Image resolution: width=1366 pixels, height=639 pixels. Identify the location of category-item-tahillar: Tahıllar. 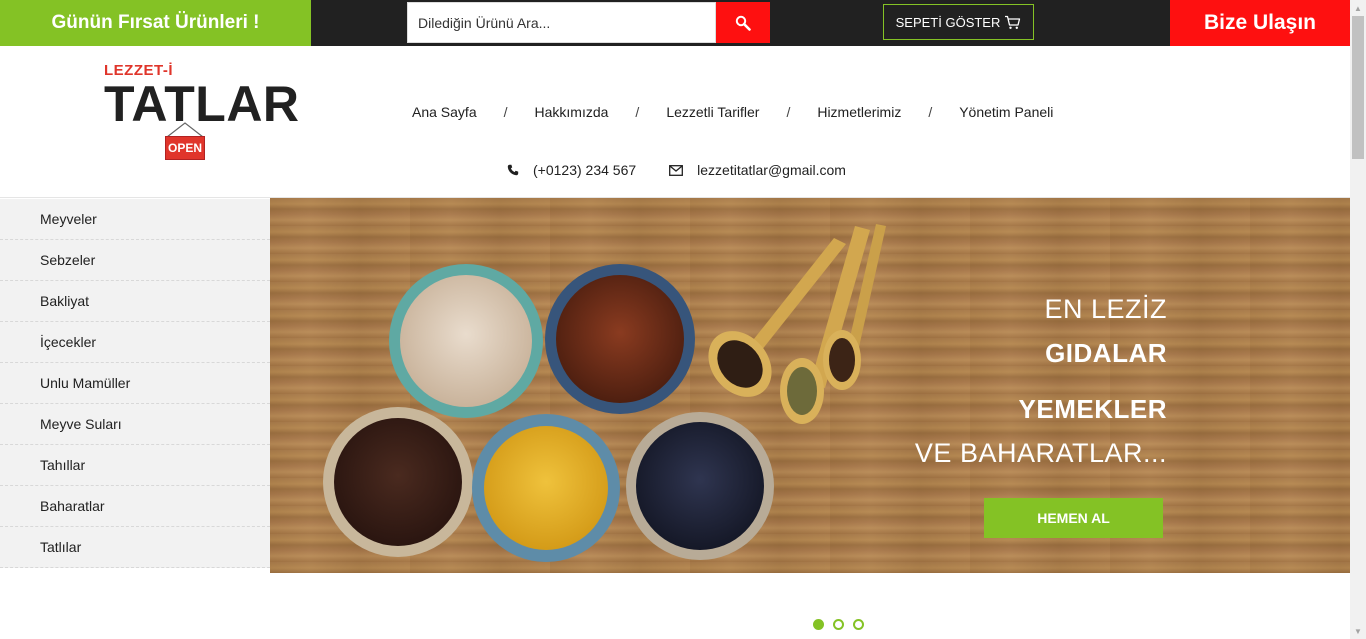
(135, 465).